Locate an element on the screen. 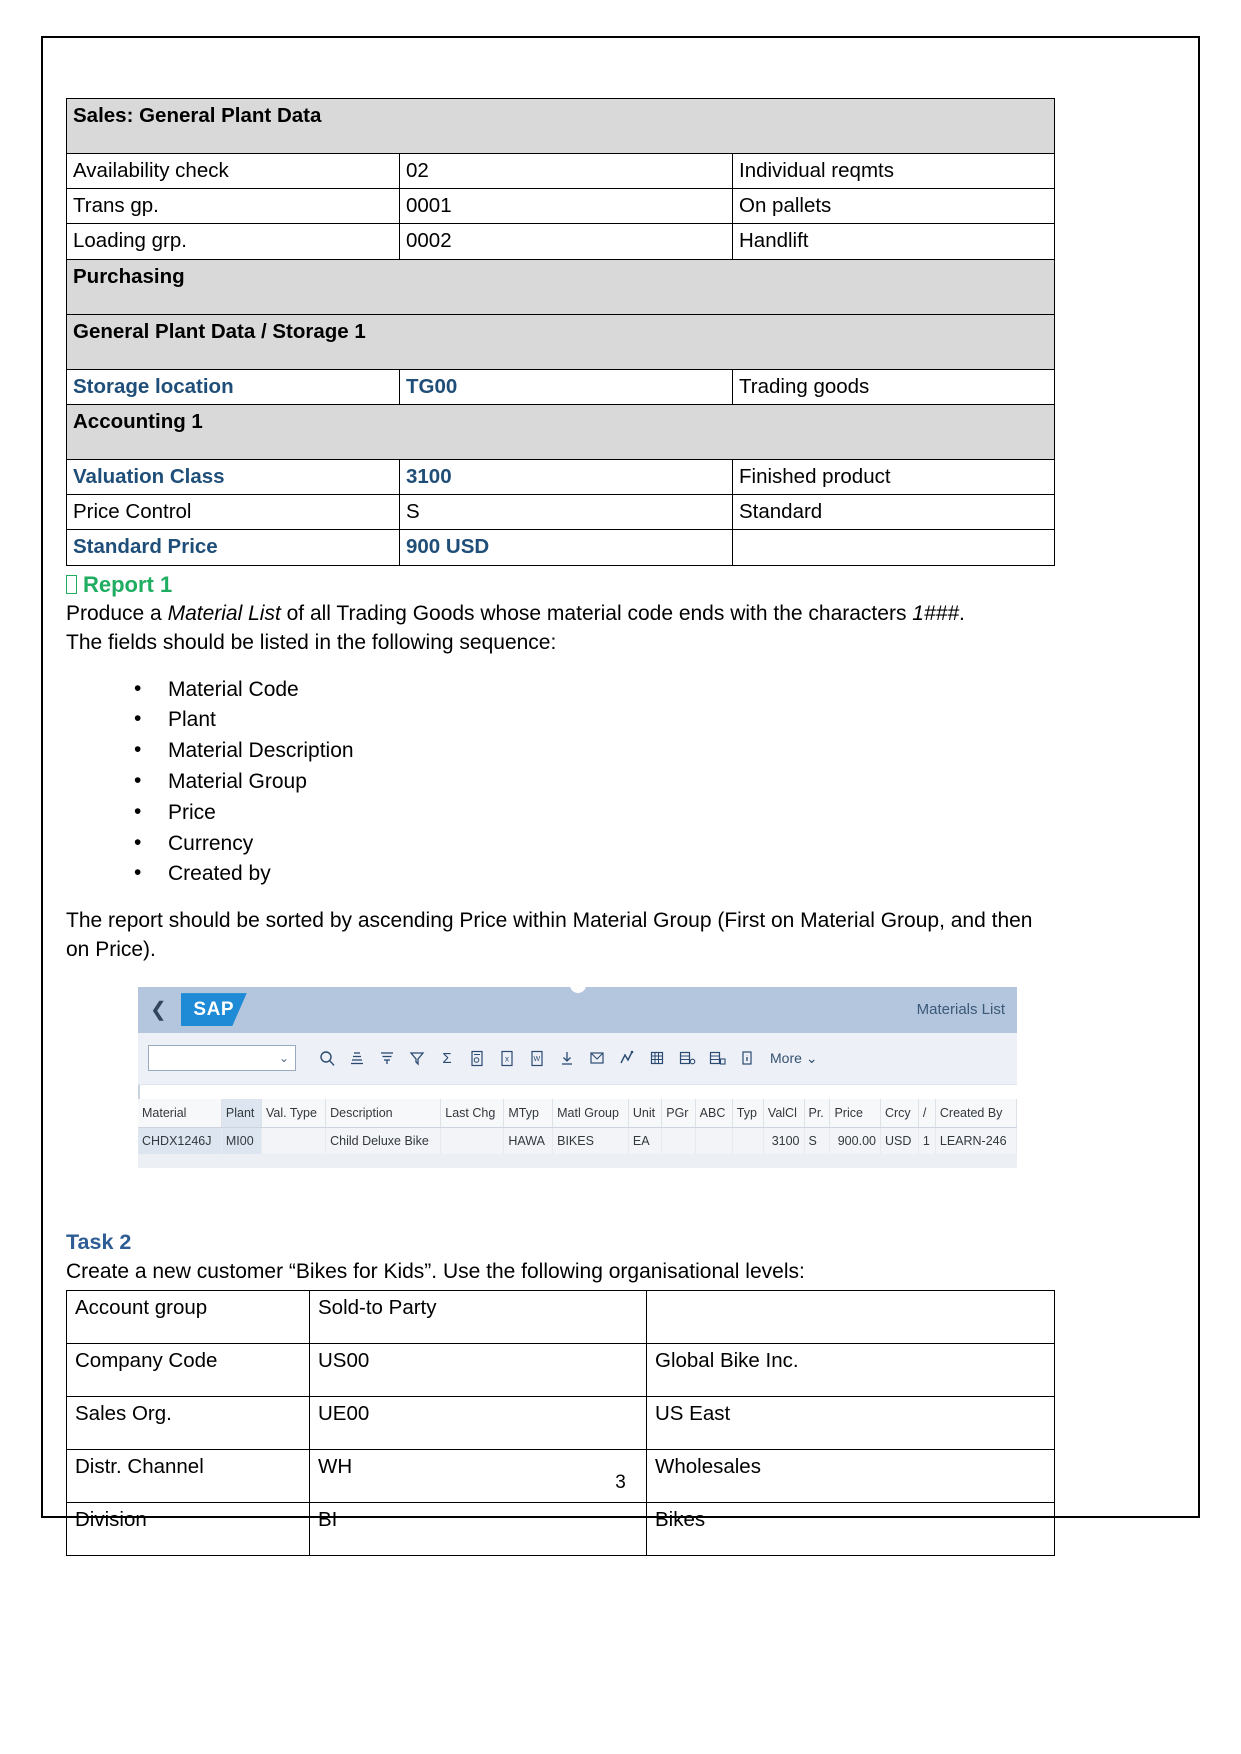 This screenshot has width=1241, height=1754. column-header-last-chg: Last Chg is located at coordinates (472, 1113).